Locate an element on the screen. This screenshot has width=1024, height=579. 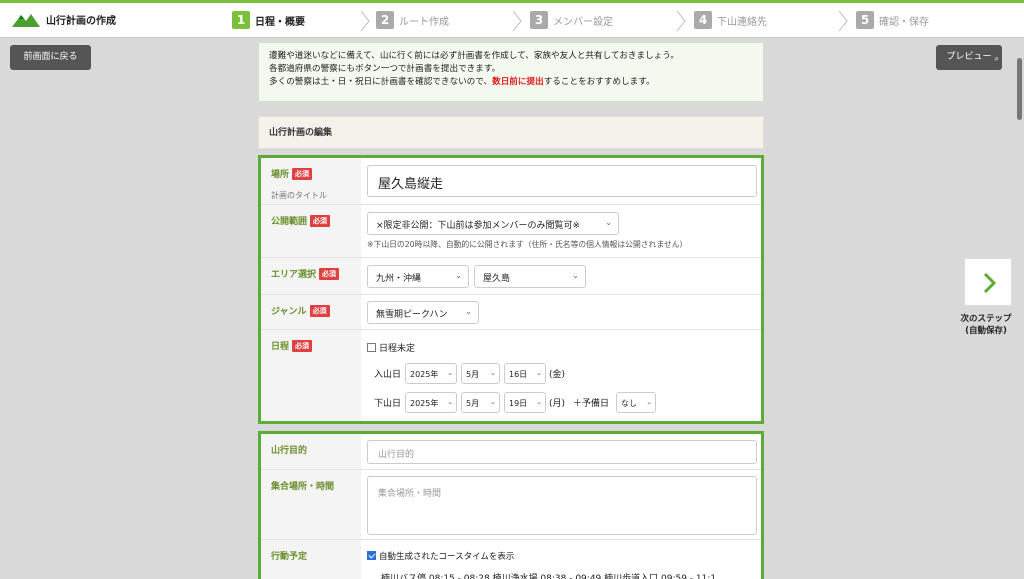
start-date-label: 入山日 is located at coordinates (388, 375).